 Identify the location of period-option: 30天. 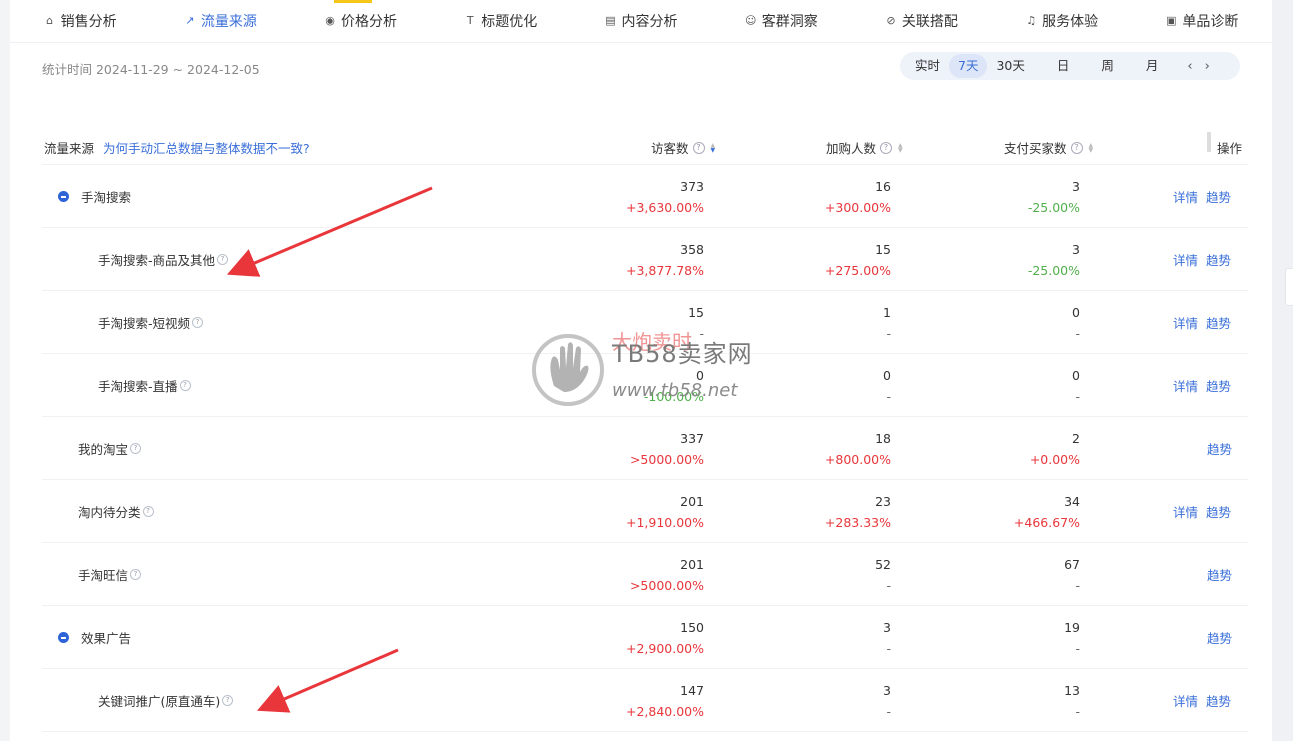
(1010, 66).